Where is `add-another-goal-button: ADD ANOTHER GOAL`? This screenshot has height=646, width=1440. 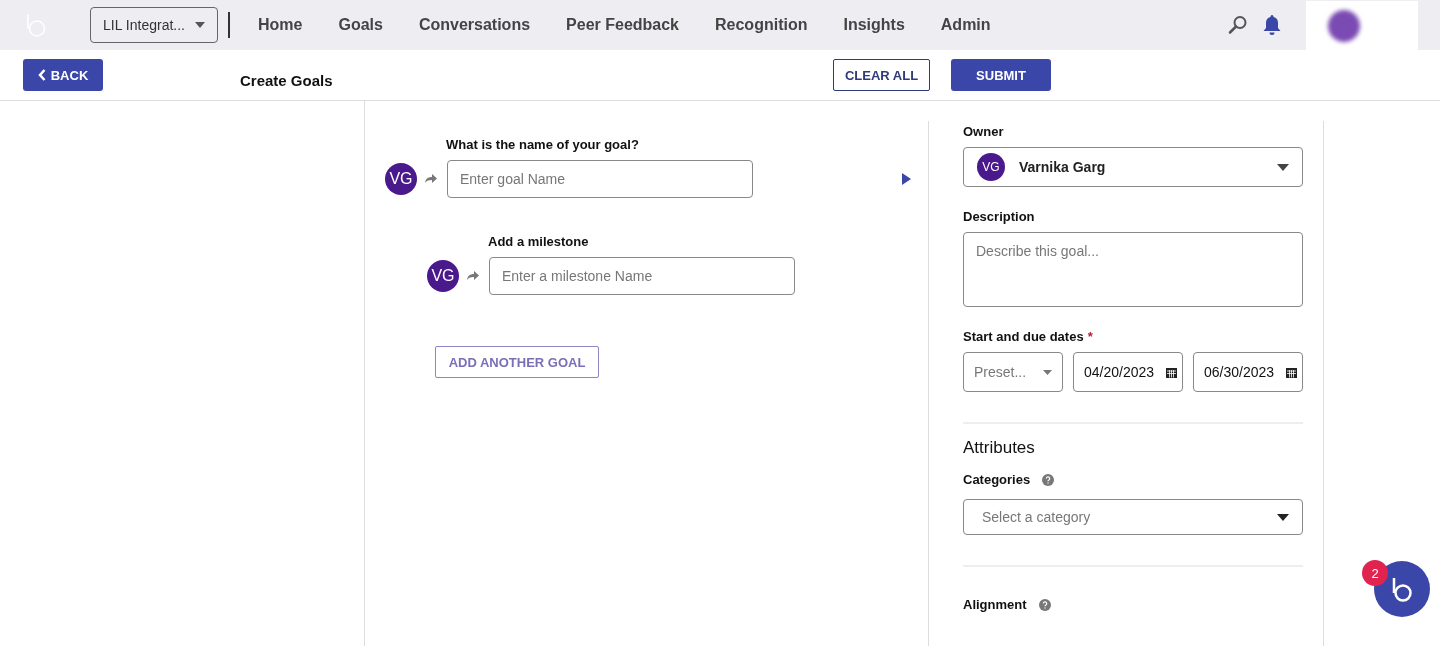 add-another-goal-button: ADD ANOTHER GOAL is located at coordinates (517, 362).